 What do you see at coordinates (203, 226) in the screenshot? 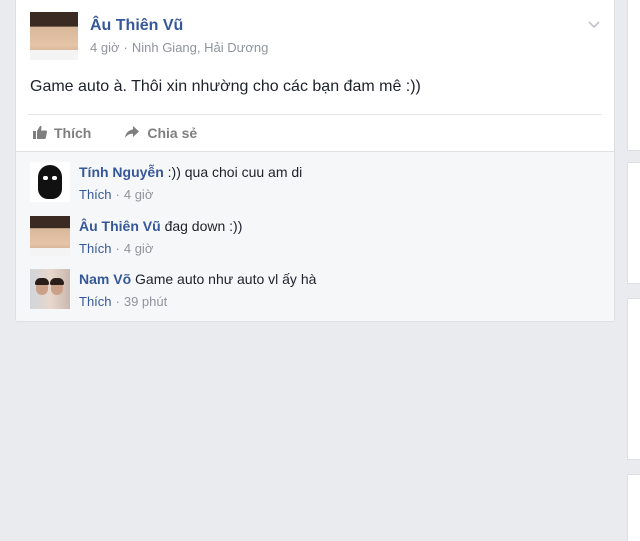
I see `comment-text: đag down :))` at bounding box center [203, 226].